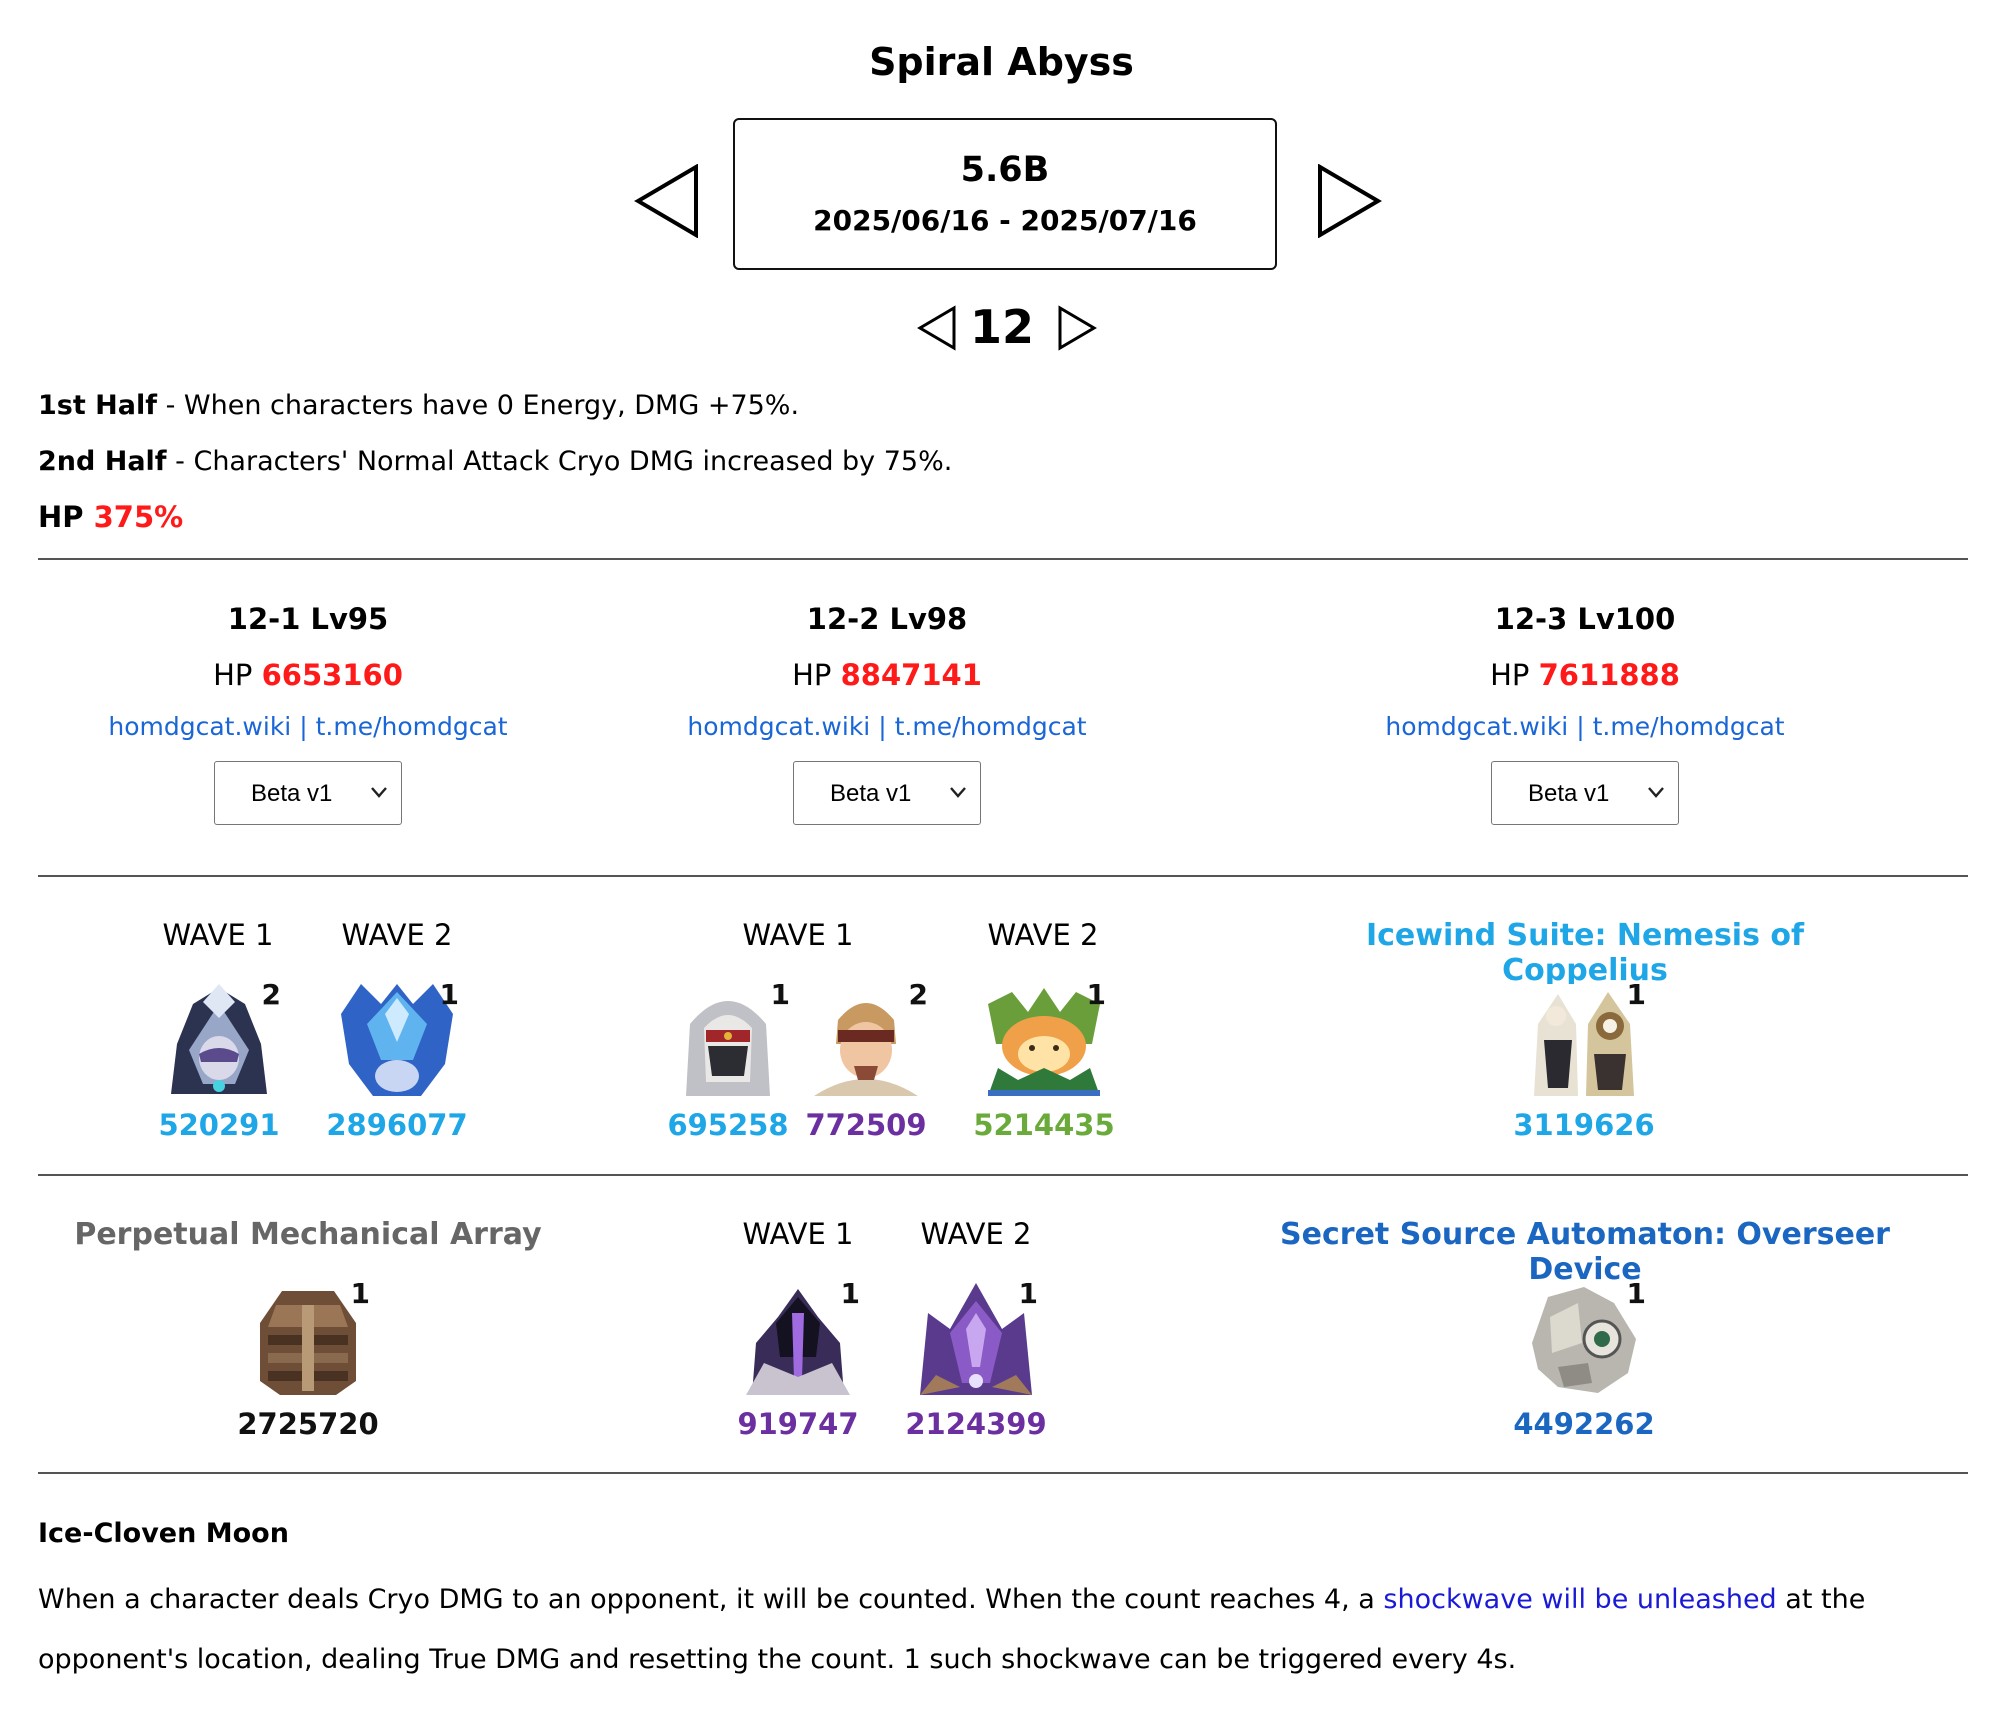  I want to click on floor-hp-multiplier: HP 375%, so click(110, 517).